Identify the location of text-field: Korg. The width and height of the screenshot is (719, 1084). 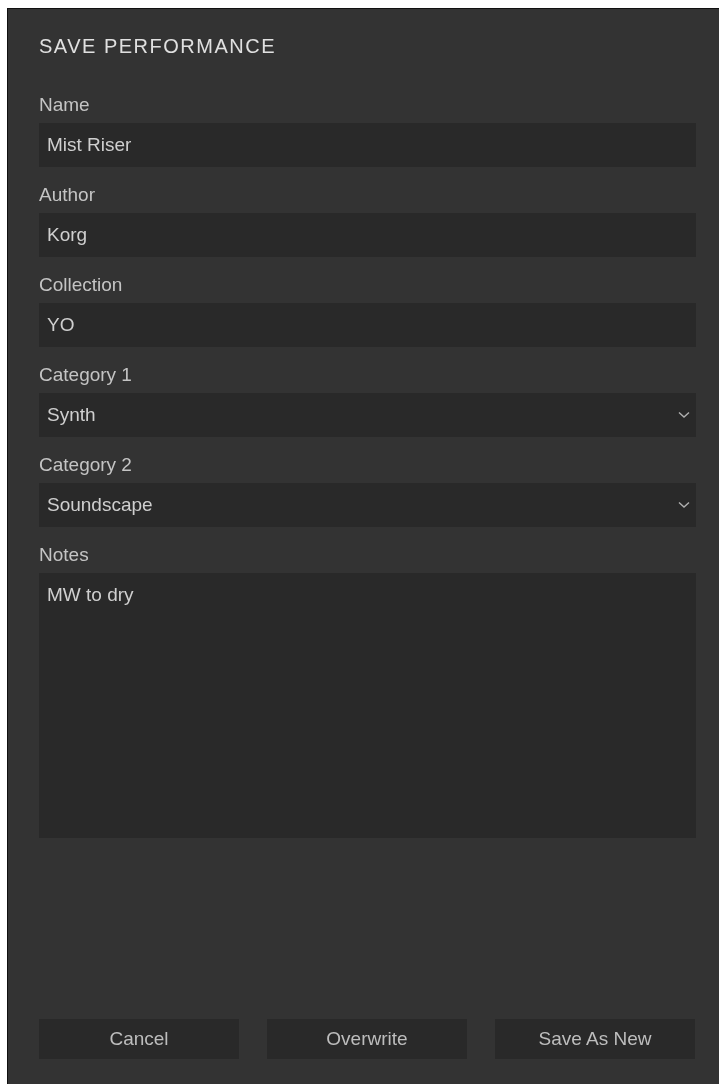
(367, 235).